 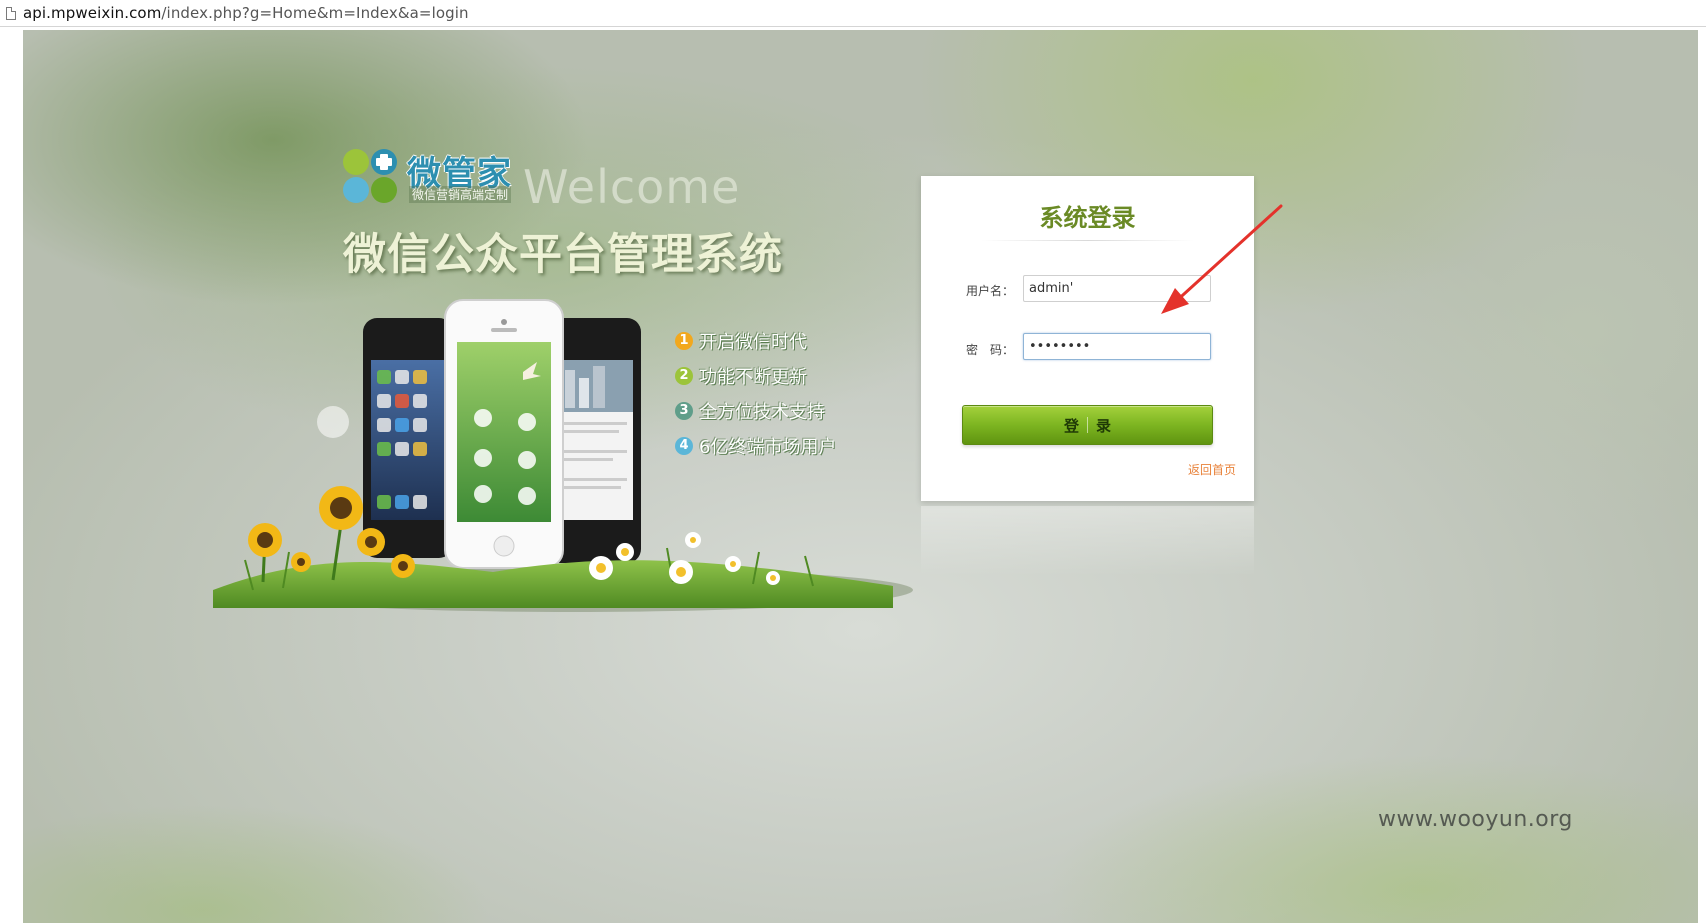 What do you see at coordinates (370, 176) in the screenshot?
I see `logo-icon` at bounding box center [370, 176].